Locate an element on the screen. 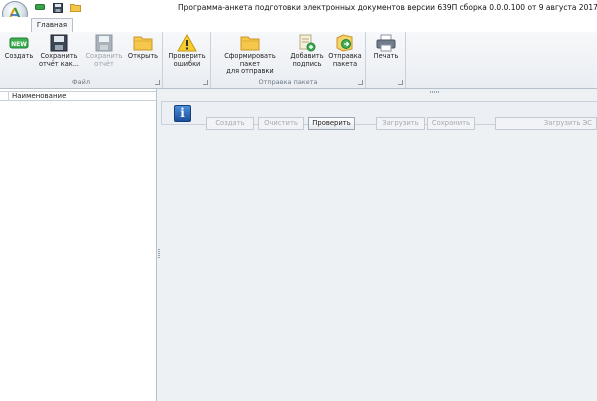 The image size is (597, 401). ribbon-group-check: Проверить ошибки is located at coordinates (187, 60).